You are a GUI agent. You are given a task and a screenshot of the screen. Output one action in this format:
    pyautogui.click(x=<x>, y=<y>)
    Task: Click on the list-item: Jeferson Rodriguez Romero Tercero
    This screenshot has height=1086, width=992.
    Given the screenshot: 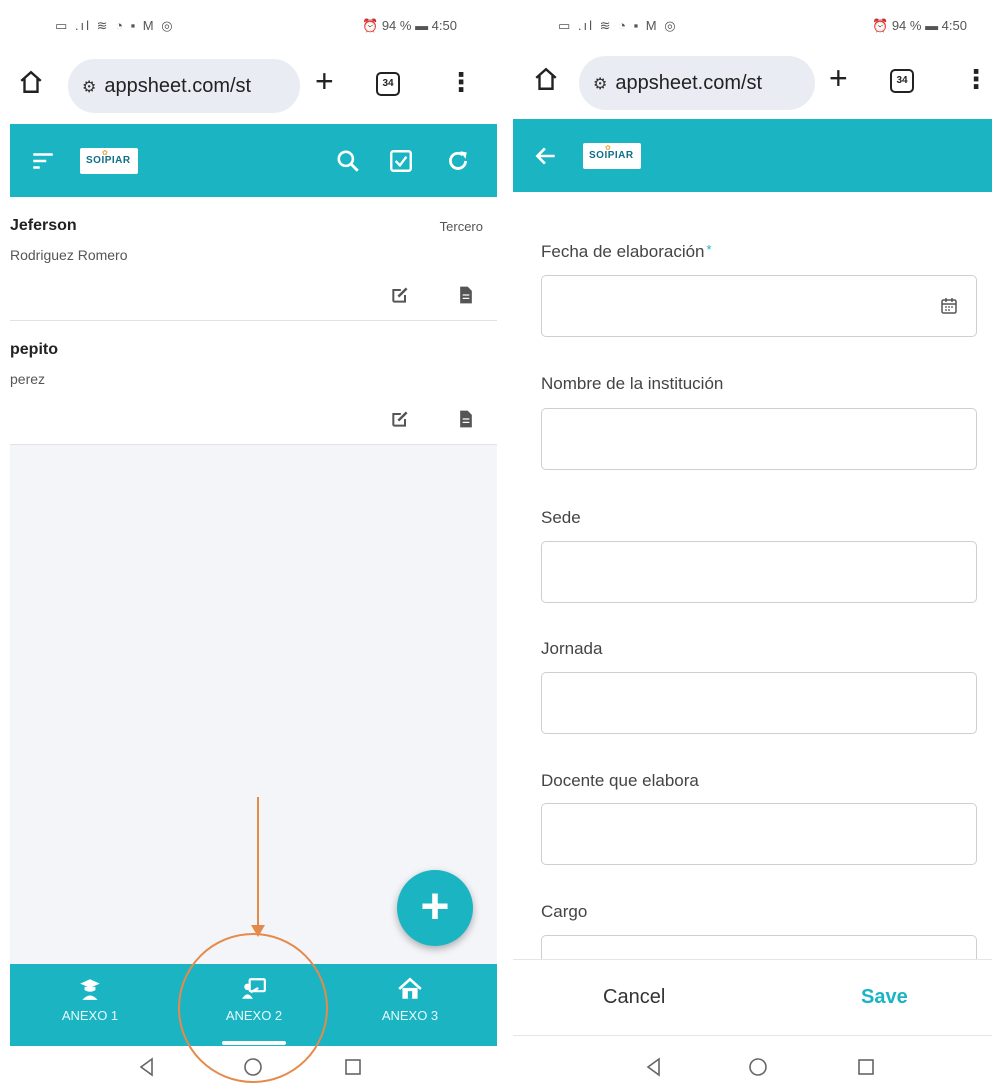 What is the action you would take?
    pyautogui.click(x=253, y=259)
    